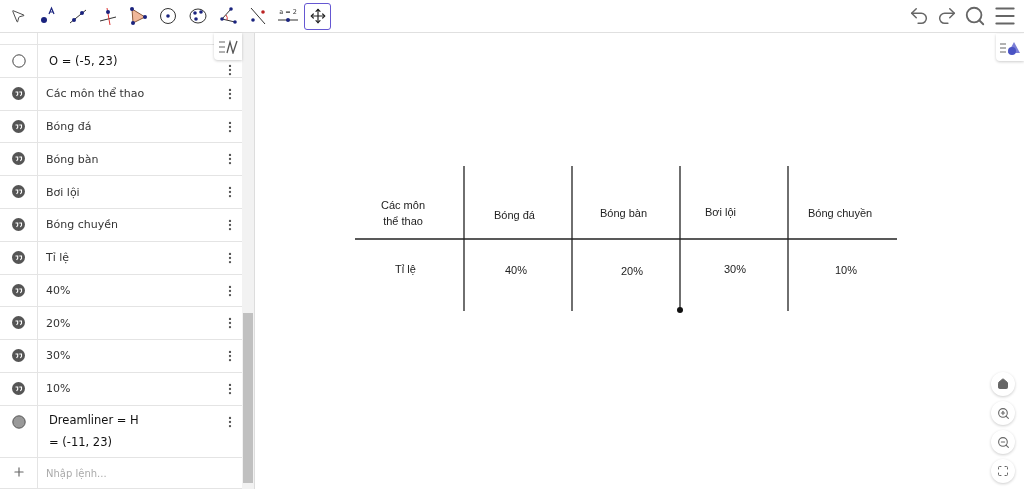 The image size is (1024, 489). What do you see at coordinates (516, 270) in the screenshot?
I see `canvas-text: 40%` at bounding box center [516, 270].